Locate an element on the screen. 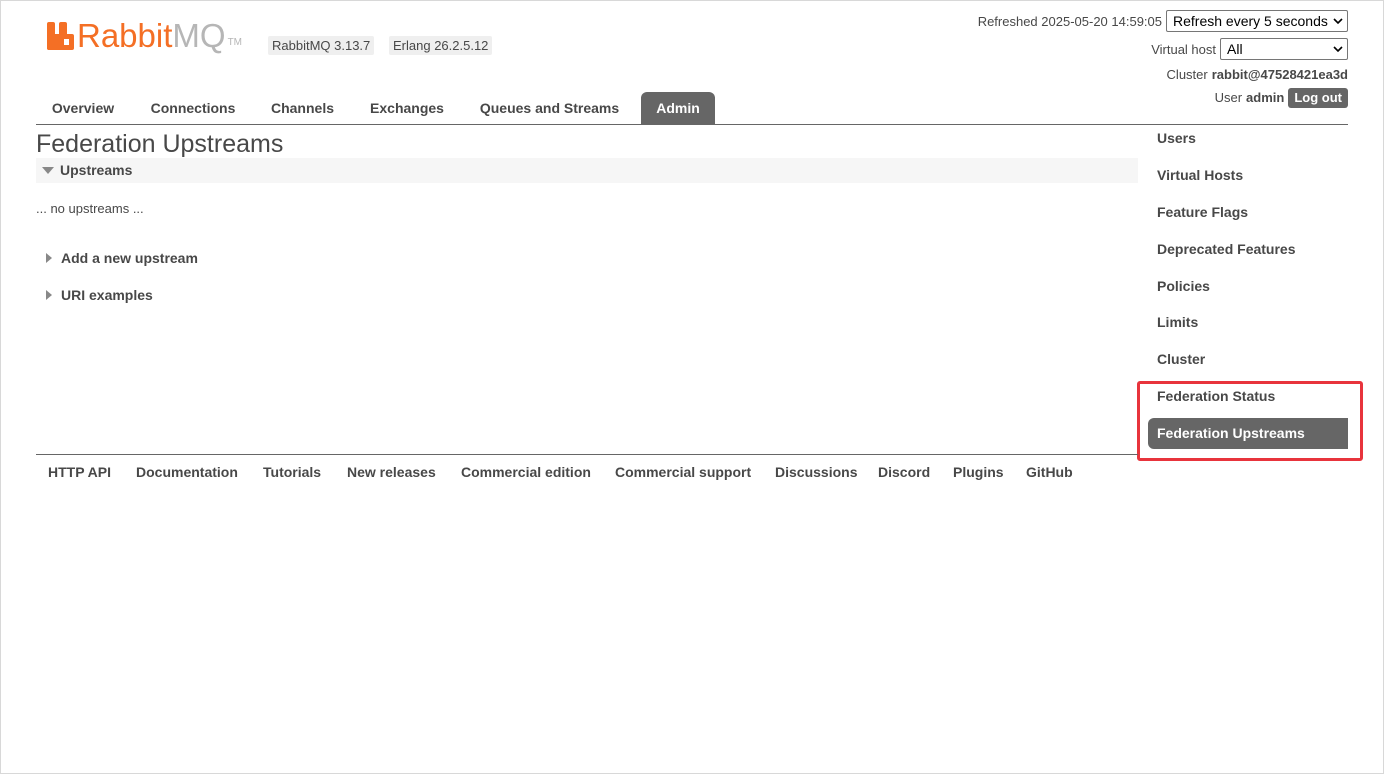  rabbitmq-logo: RabbitMQ TM is located at coordinates (144, 36).